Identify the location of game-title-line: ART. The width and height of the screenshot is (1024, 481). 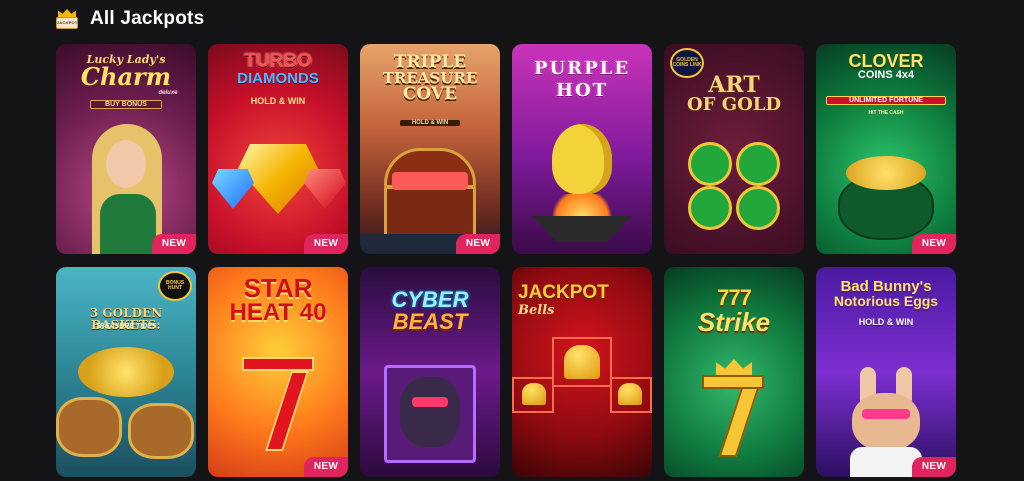
(734, 85).